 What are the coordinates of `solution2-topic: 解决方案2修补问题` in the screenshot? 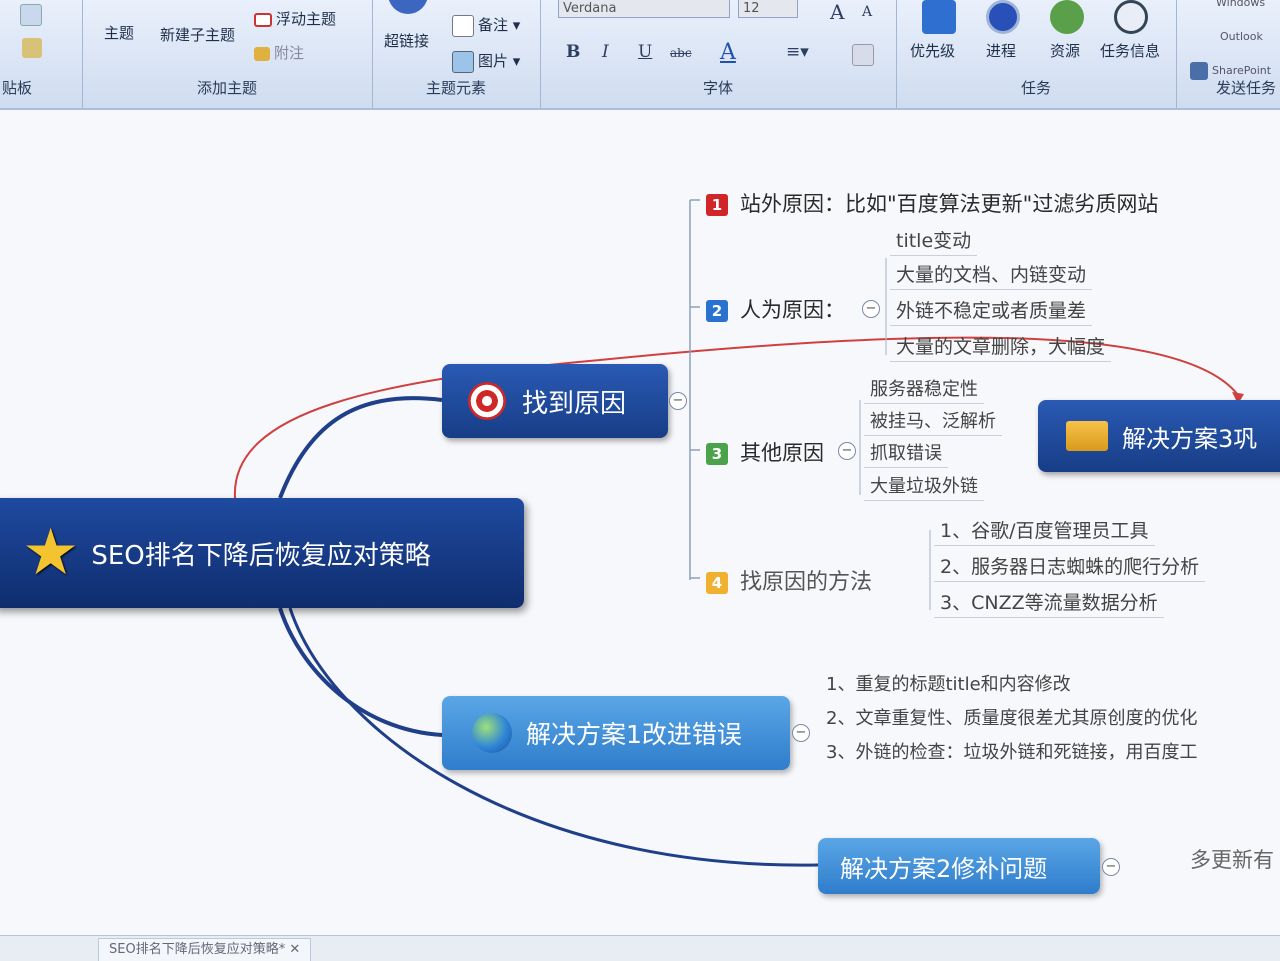 It's located at (959, 866).